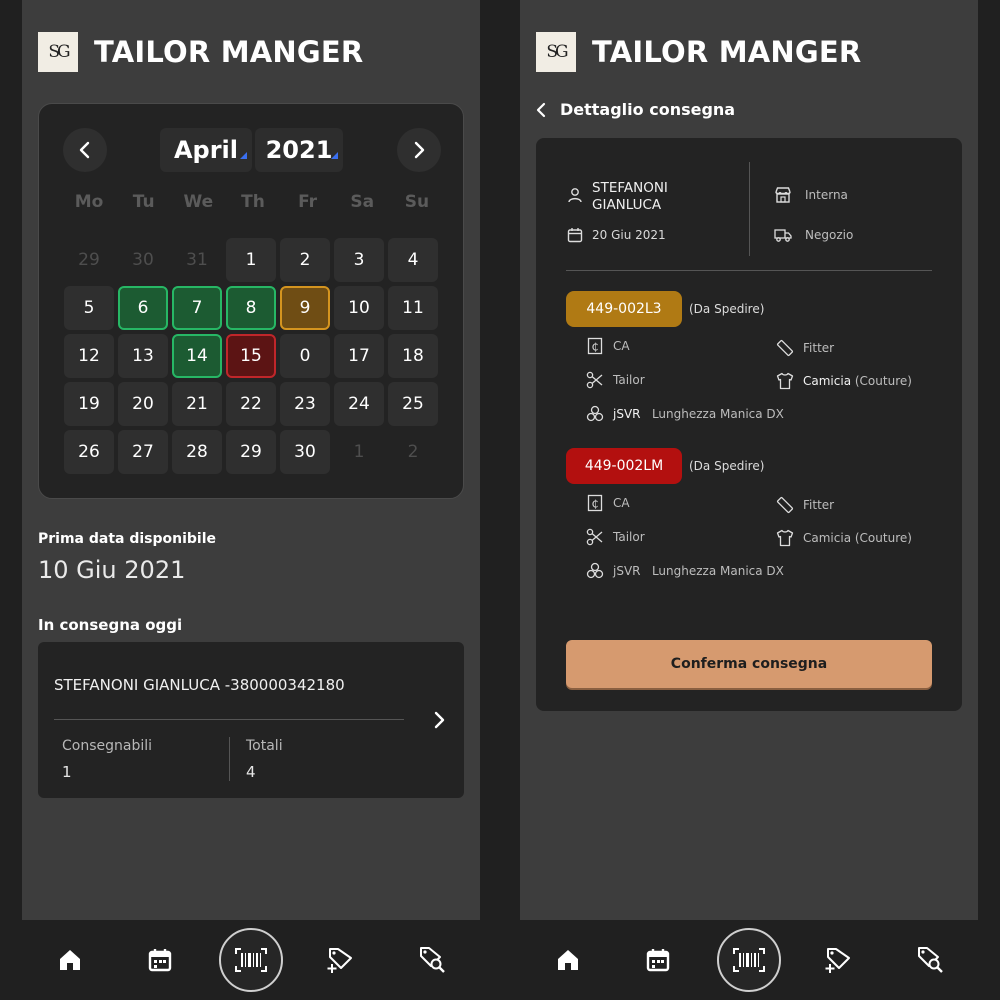 This screenshot has width=1000, height=1000. Describe the element at coordinates (89, 356) in the screenshot. I see `calendar-day: 12` at that location.